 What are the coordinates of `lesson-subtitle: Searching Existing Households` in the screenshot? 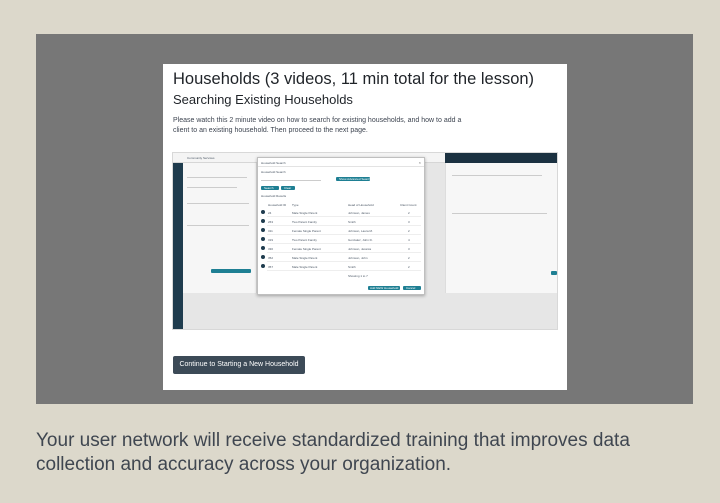 It's located at (263, 99).